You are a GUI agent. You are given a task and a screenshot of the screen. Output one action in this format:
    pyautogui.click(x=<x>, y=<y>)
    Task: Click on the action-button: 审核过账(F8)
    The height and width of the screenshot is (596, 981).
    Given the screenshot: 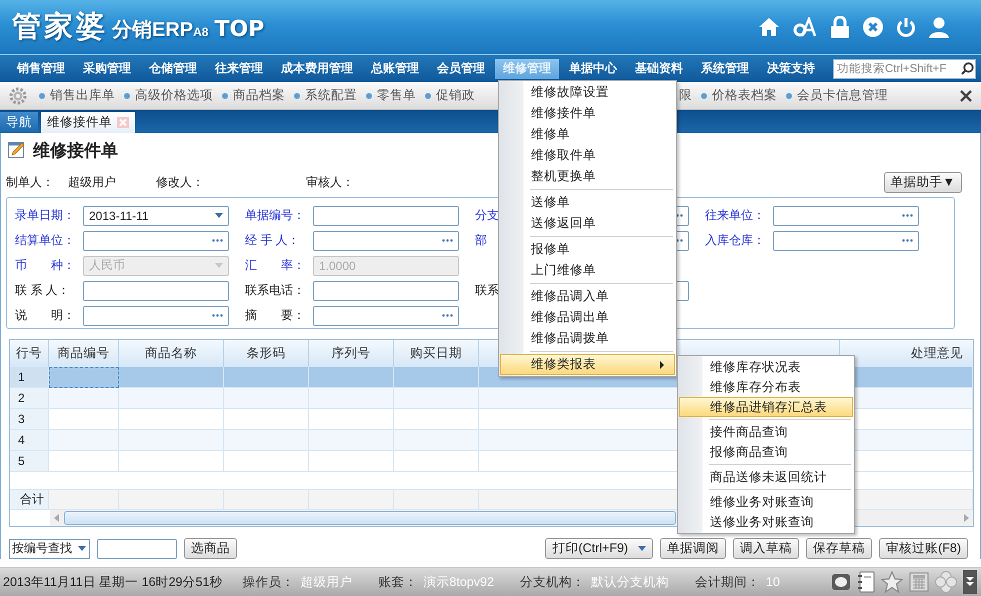 What is the action you would take?
    pyautogui.click(x=923, y=548)
    